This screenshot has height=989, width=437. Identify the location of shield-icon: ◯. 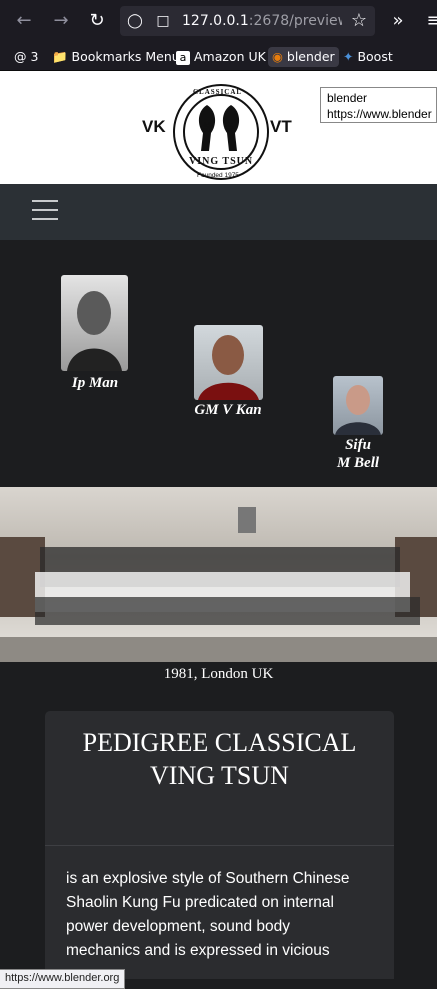
(135, 21).